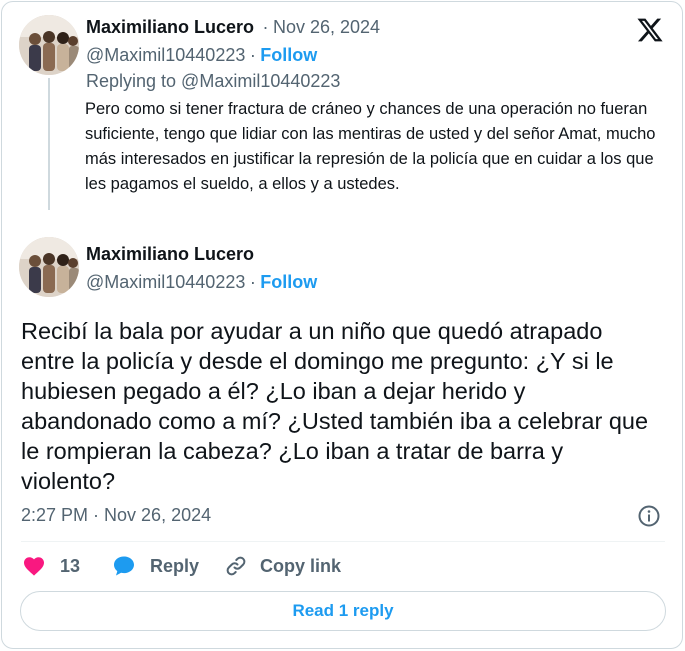 This screenshot has height=651, width=685. I want to click on speech-bubble-icon, so click(124, 566).